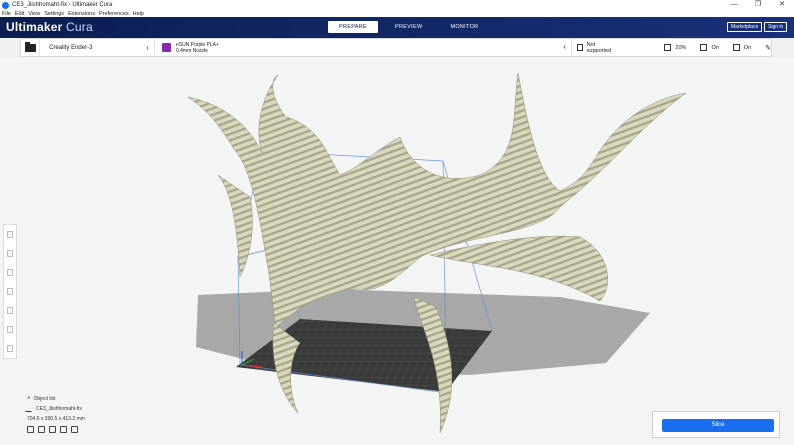 Image resolution: width=794 pixels, height=445 pixels. What do you see at coordinates (579, 47) in the screenshot?
I see `support-icon` at bounding box center [579, 47].